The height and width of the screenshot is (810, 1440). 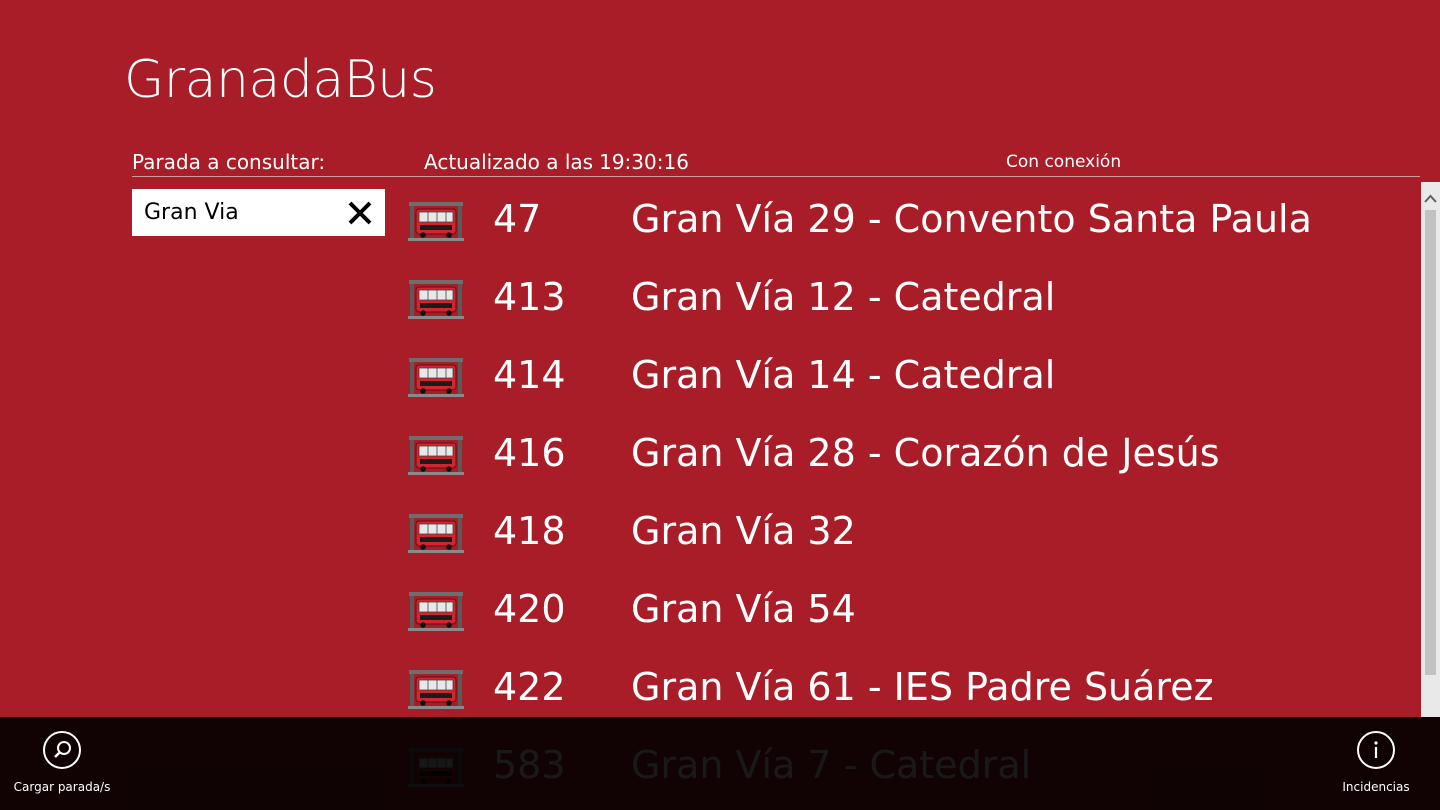 I want to click on list-item: 413 Gran Vía 12 - Catedral, so click(x=908, y=300).